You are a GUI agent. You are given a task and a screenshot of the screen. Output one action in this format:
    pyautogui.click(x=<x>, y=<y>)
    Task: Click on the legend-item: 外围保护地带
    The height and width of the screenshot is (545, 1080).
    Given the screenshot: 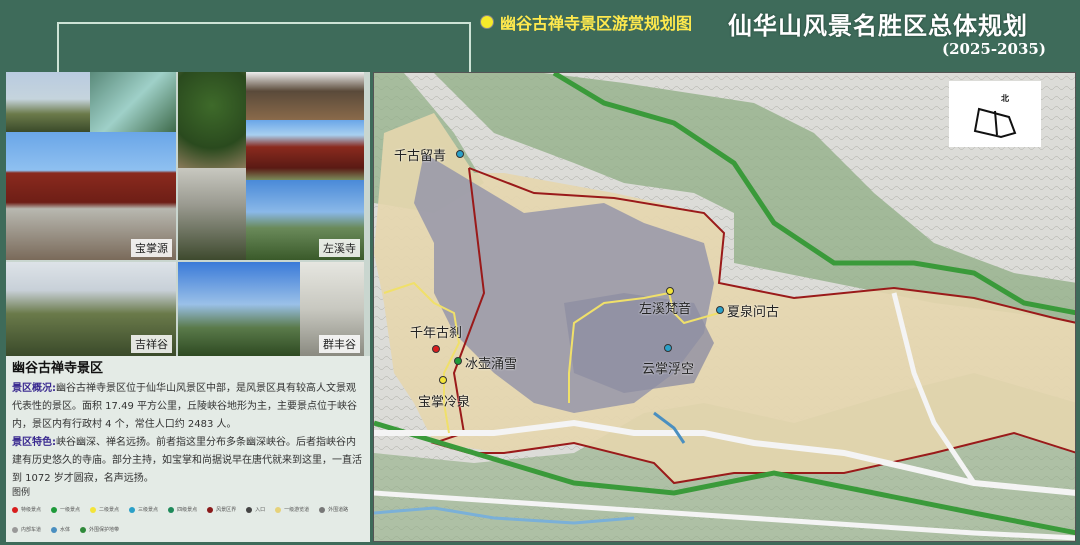 What is the action you would take?
    pyautogui.click(x=99, y=530)
    